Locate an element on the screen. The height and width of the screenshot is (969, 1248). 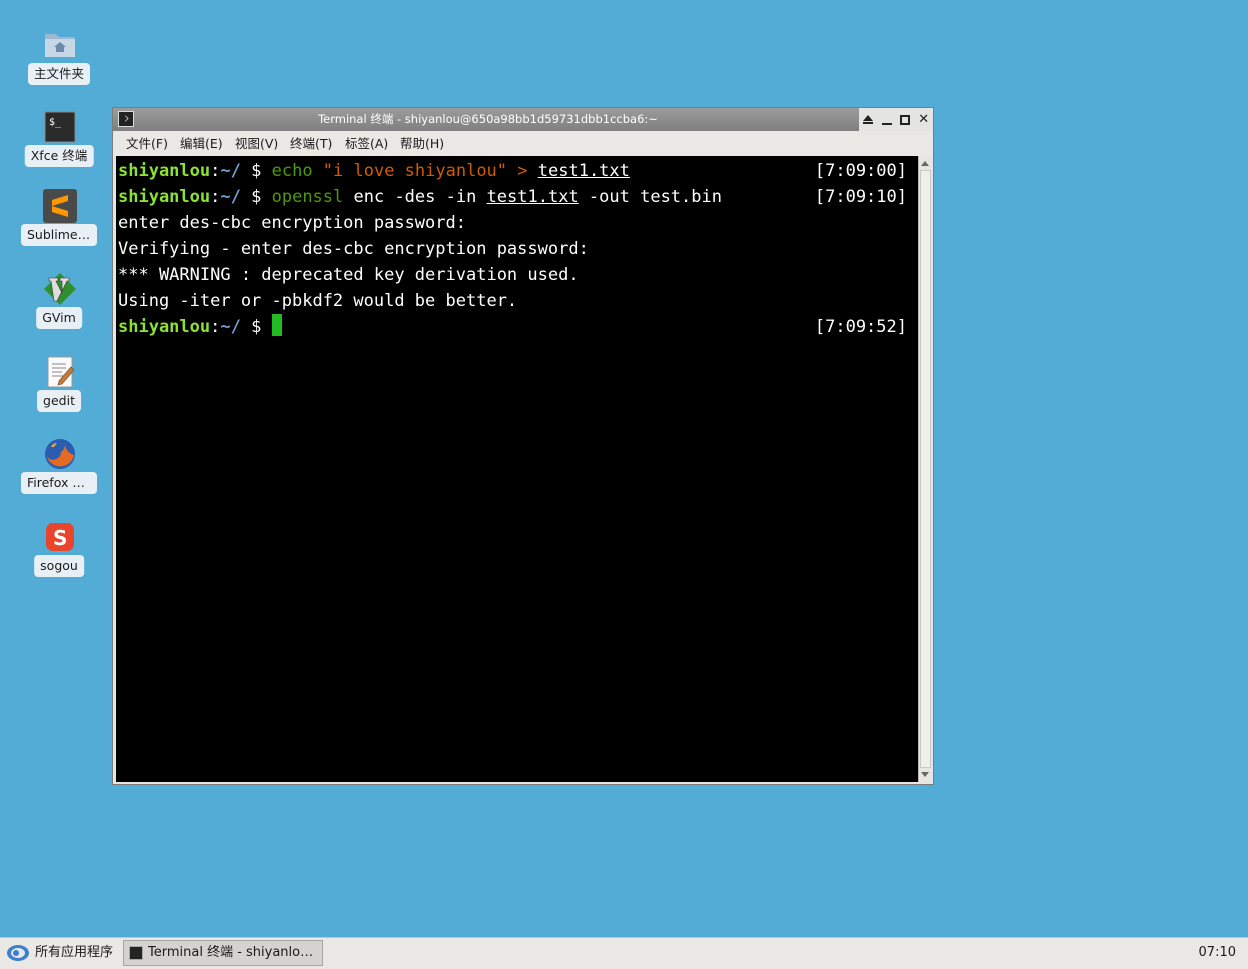
text-cursor is located at coordinates (276, 325).